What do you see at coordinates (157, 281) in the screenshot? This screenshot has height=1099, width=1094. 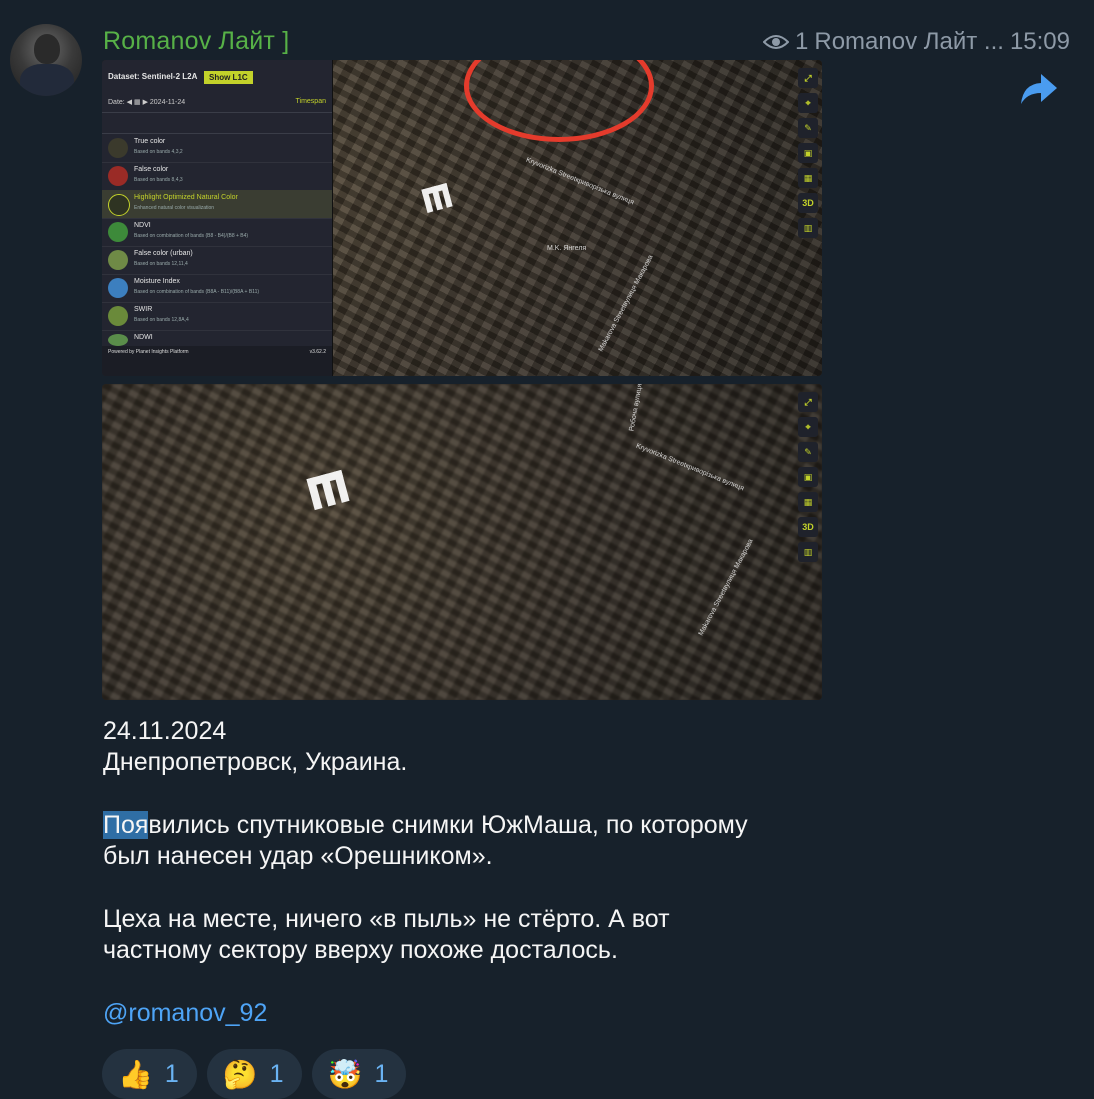 I see `layer-name: Moisture Index` at bounding box center [157, 281].